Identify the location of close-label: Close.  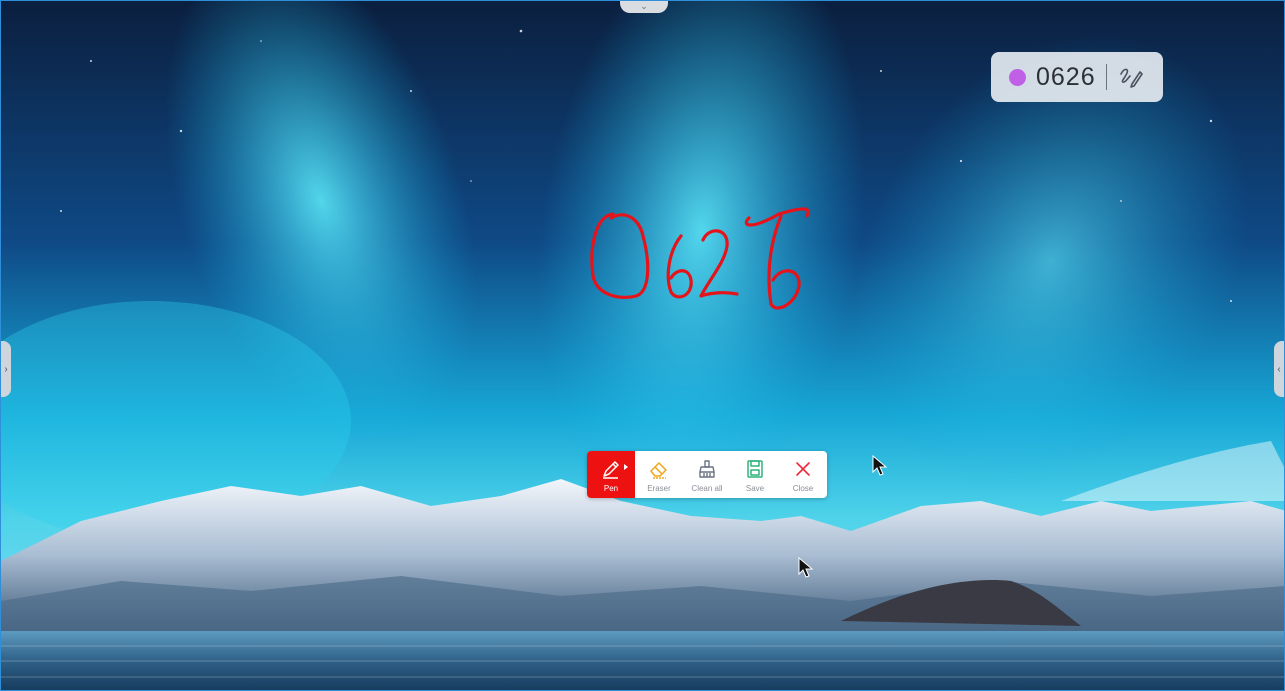
(803, 488).